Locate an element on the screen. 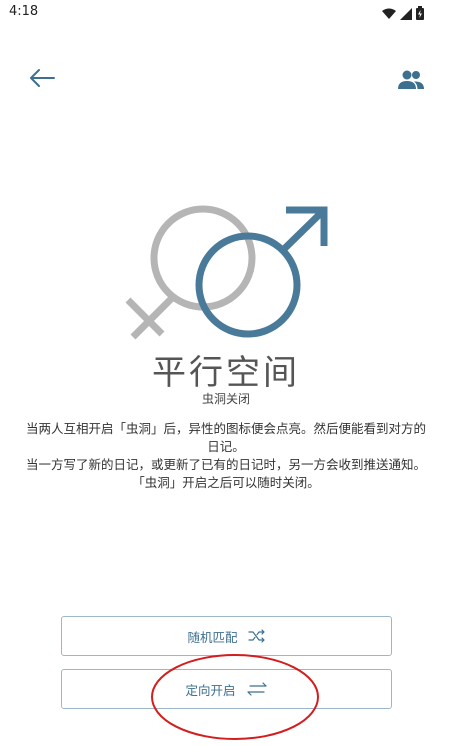  description-paragraph: 当两人互相开启「虫洞」后，异性的图标便会点亮。然后便能看到对方的日记。 is located at coordinates (226, 437).